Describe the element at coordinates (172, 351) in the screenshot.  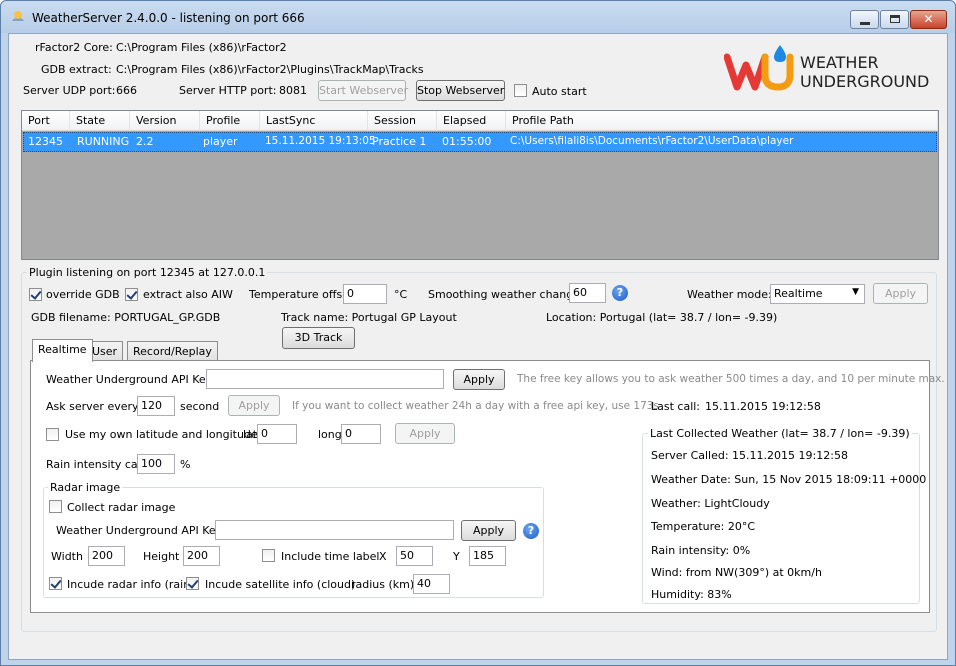
I see `tab-record-replay: Record/Replay` at that location.